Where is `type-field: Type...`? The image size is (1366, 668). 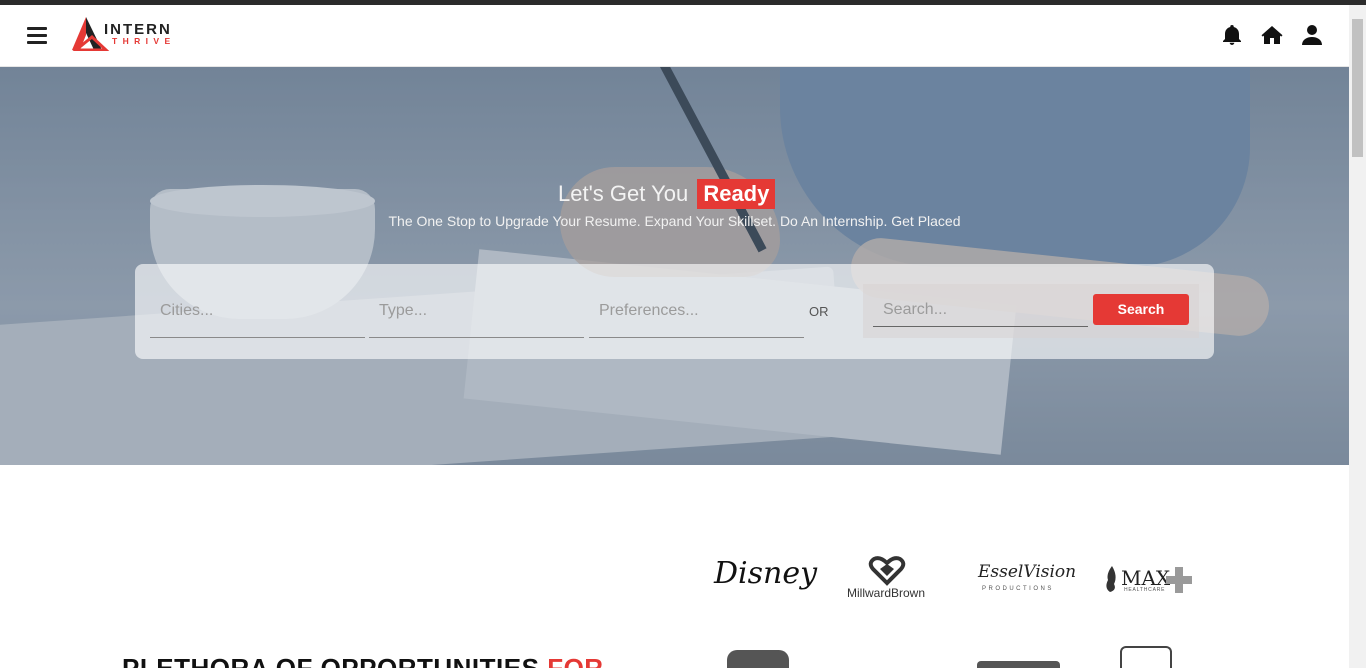
type-field: Type... is located at coordinates (476, 315).